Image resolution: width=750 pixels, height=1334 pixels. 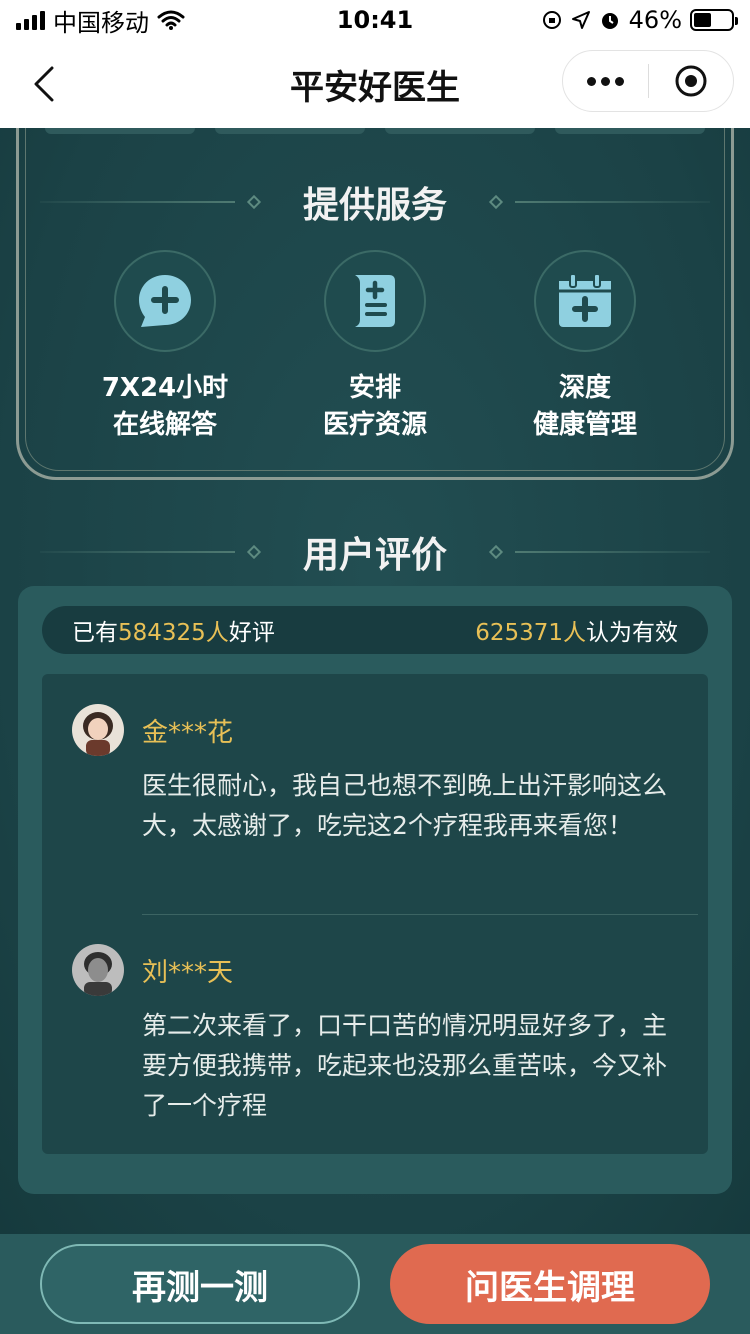 What do you see at coordinates (632, 633) in the screenshot?
I see `stat-suffix: 认为有效` at bounding box center [632, 633].